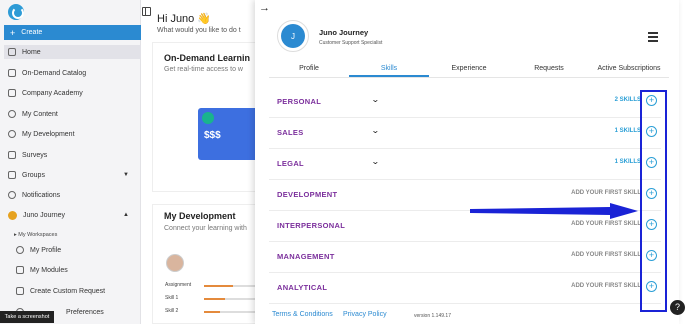 Image resolution: width=688 pixels, height=324 pixels. I want to click on annotation-highlight-box, so click(653, 201).